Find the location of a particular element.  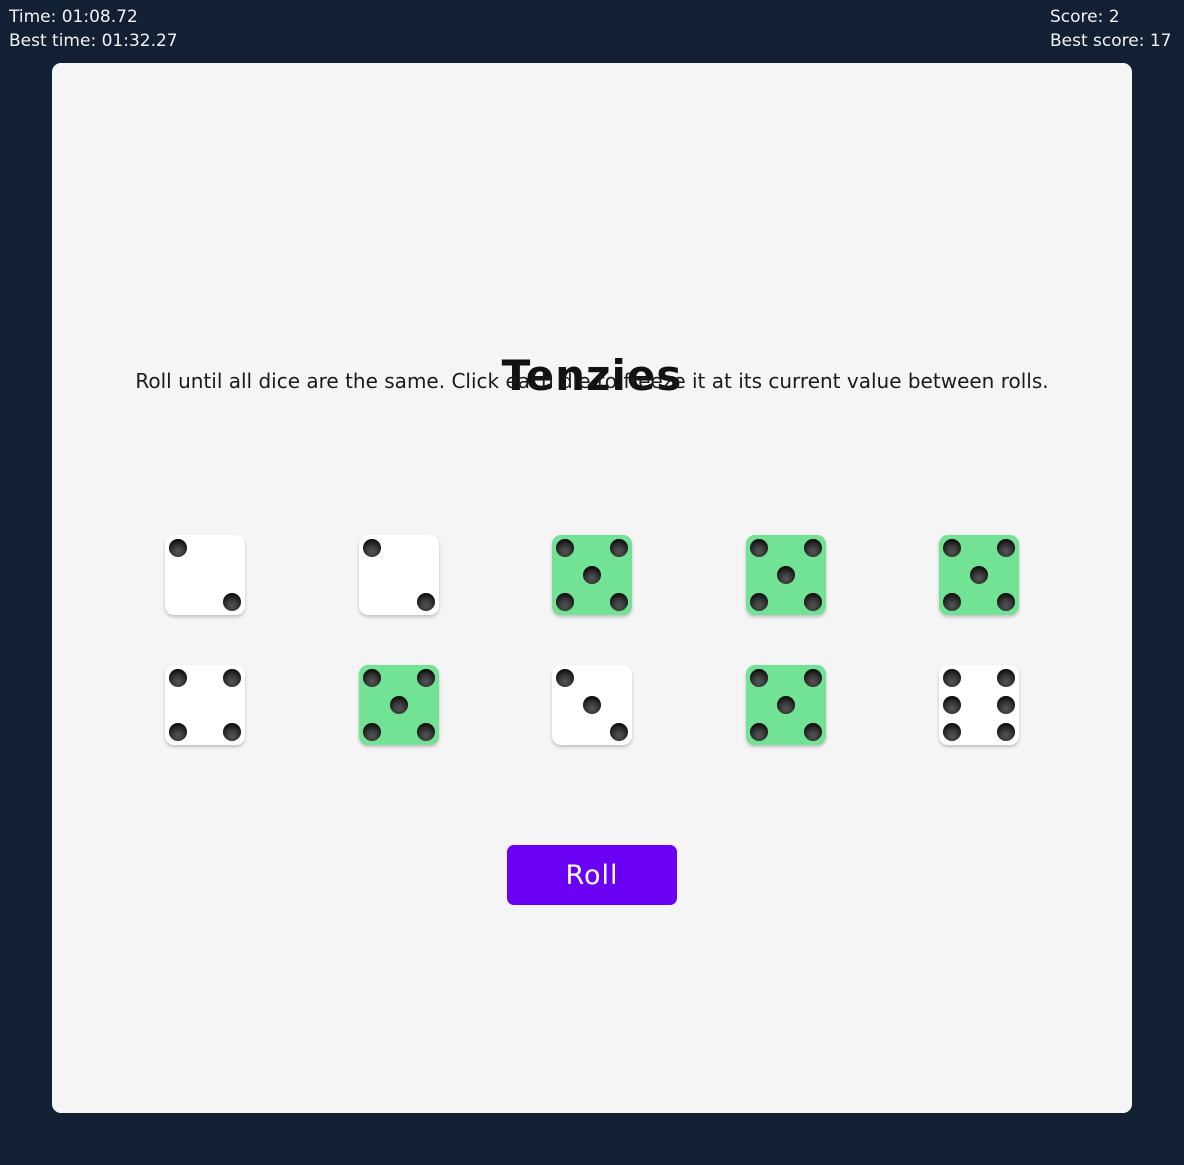

best-time-display: Best time: 01:32.27 is located at coordinates (93, 41).